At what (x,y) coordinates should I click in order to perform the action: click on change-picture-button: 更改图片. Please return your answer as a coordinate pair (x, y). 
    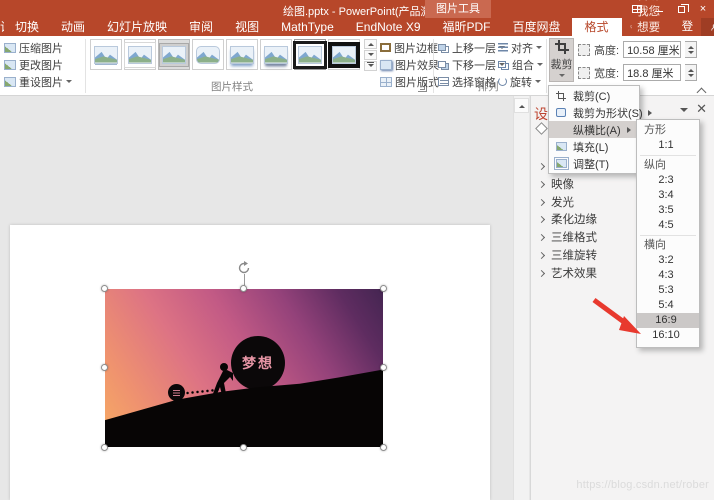
    Looking at the image, I should click on (33, 64).